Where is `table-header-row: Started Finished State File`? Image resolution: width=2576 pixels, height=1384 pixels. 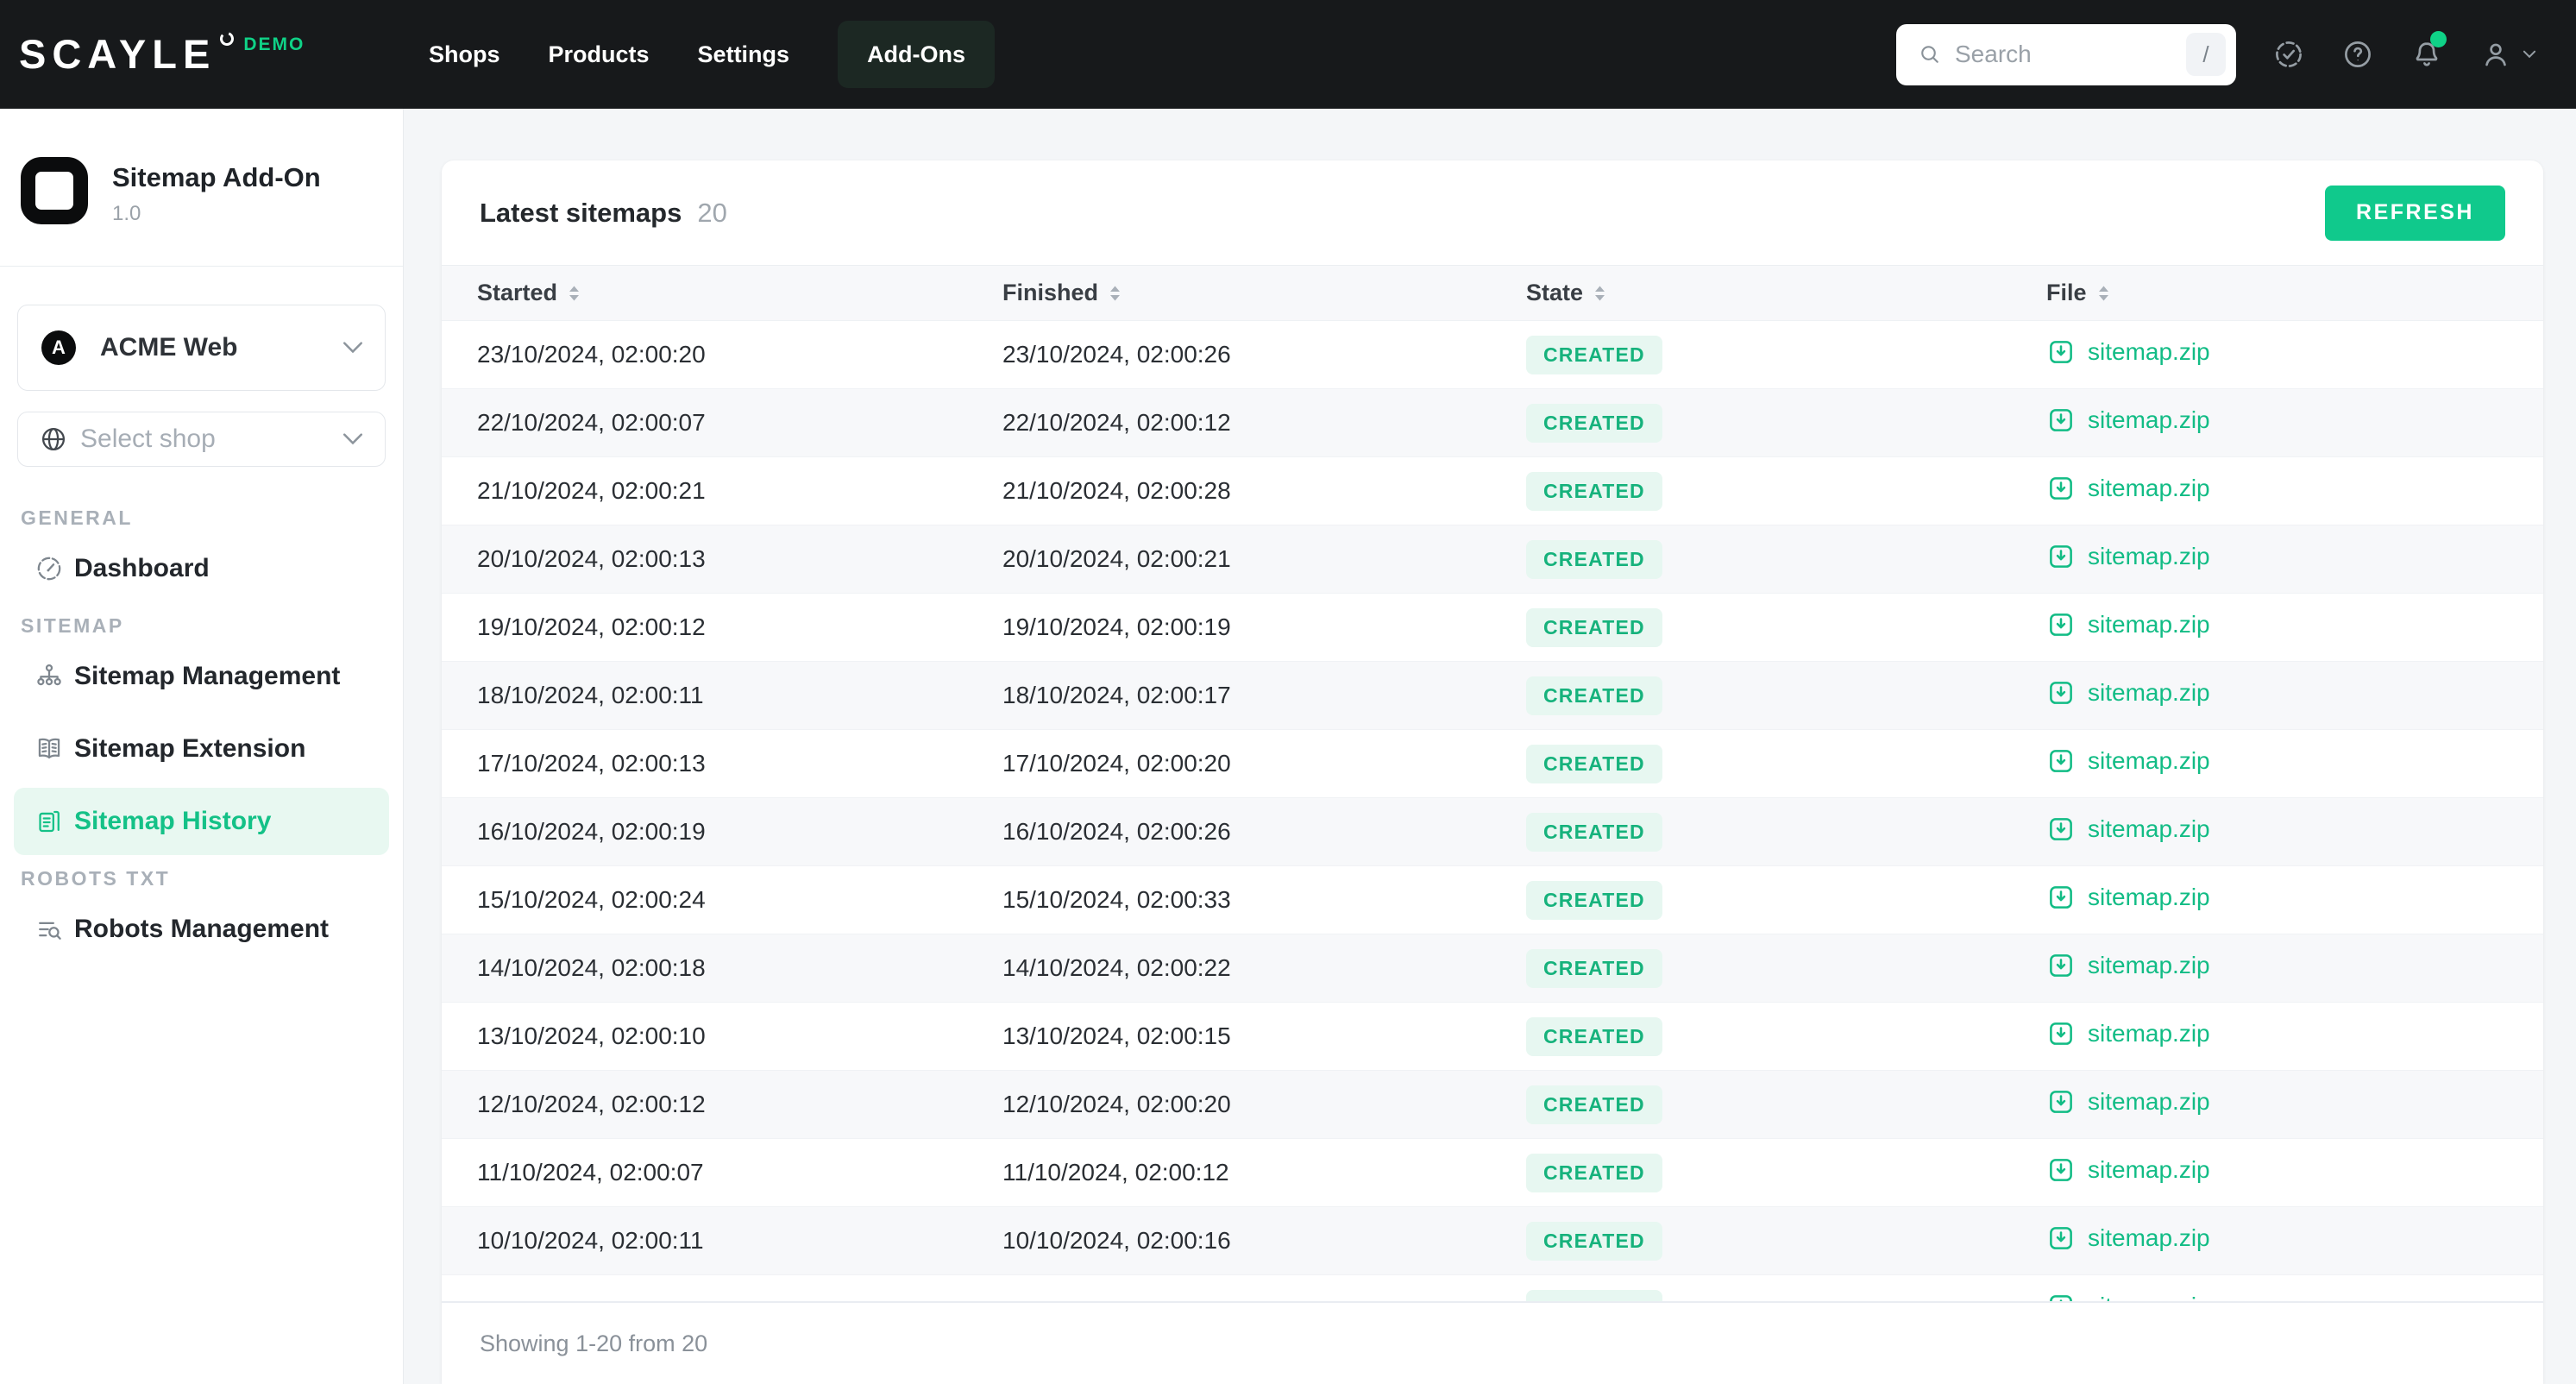
table-header-row: Started Finished State File is located at coordinates (1492, 293).